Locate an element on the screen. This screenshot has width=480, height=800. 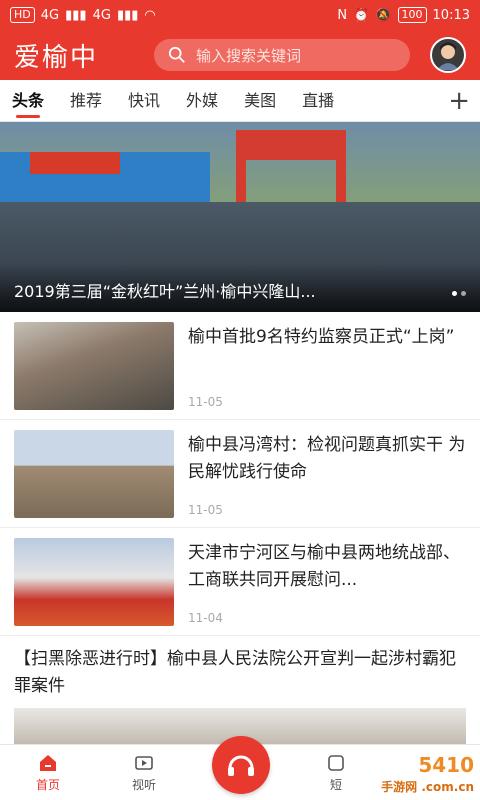
nav-av: 视听 is located at coordinates (144, 772).